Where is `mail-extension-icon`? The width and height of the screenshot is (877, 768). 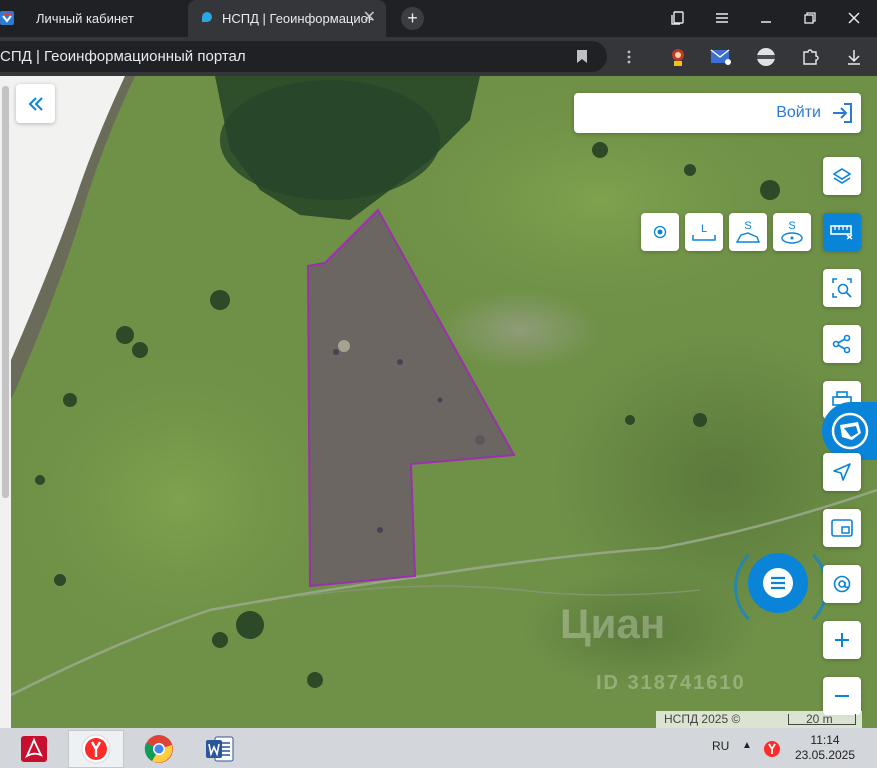
mail-extension-icon is located at coordinates (721, 57).